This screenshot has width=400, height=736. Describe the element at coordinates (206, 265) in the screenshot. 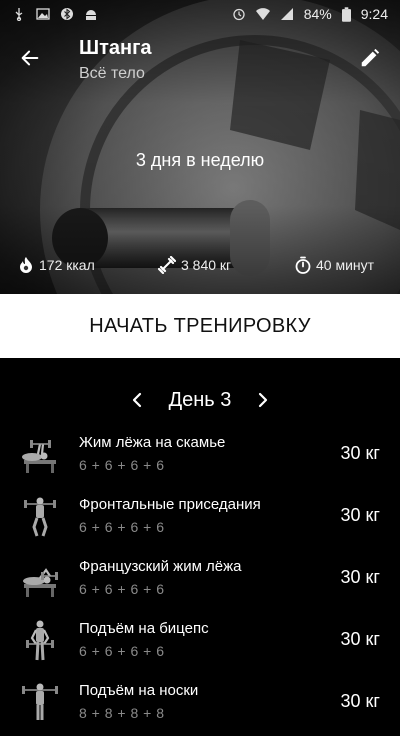

I see `weight-value: 3 840 кг` at that location.